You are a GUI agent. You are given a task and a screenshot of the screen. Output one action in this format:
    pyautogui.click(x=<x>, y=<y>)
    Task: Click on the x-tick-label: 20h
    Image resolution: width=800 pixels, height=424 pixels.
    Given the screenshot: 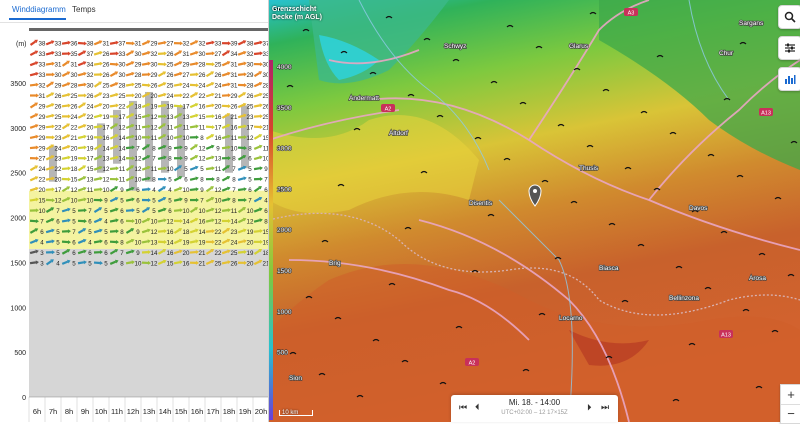 What is the action you would take?
    pyautogui.click(x=261, y=411)
    